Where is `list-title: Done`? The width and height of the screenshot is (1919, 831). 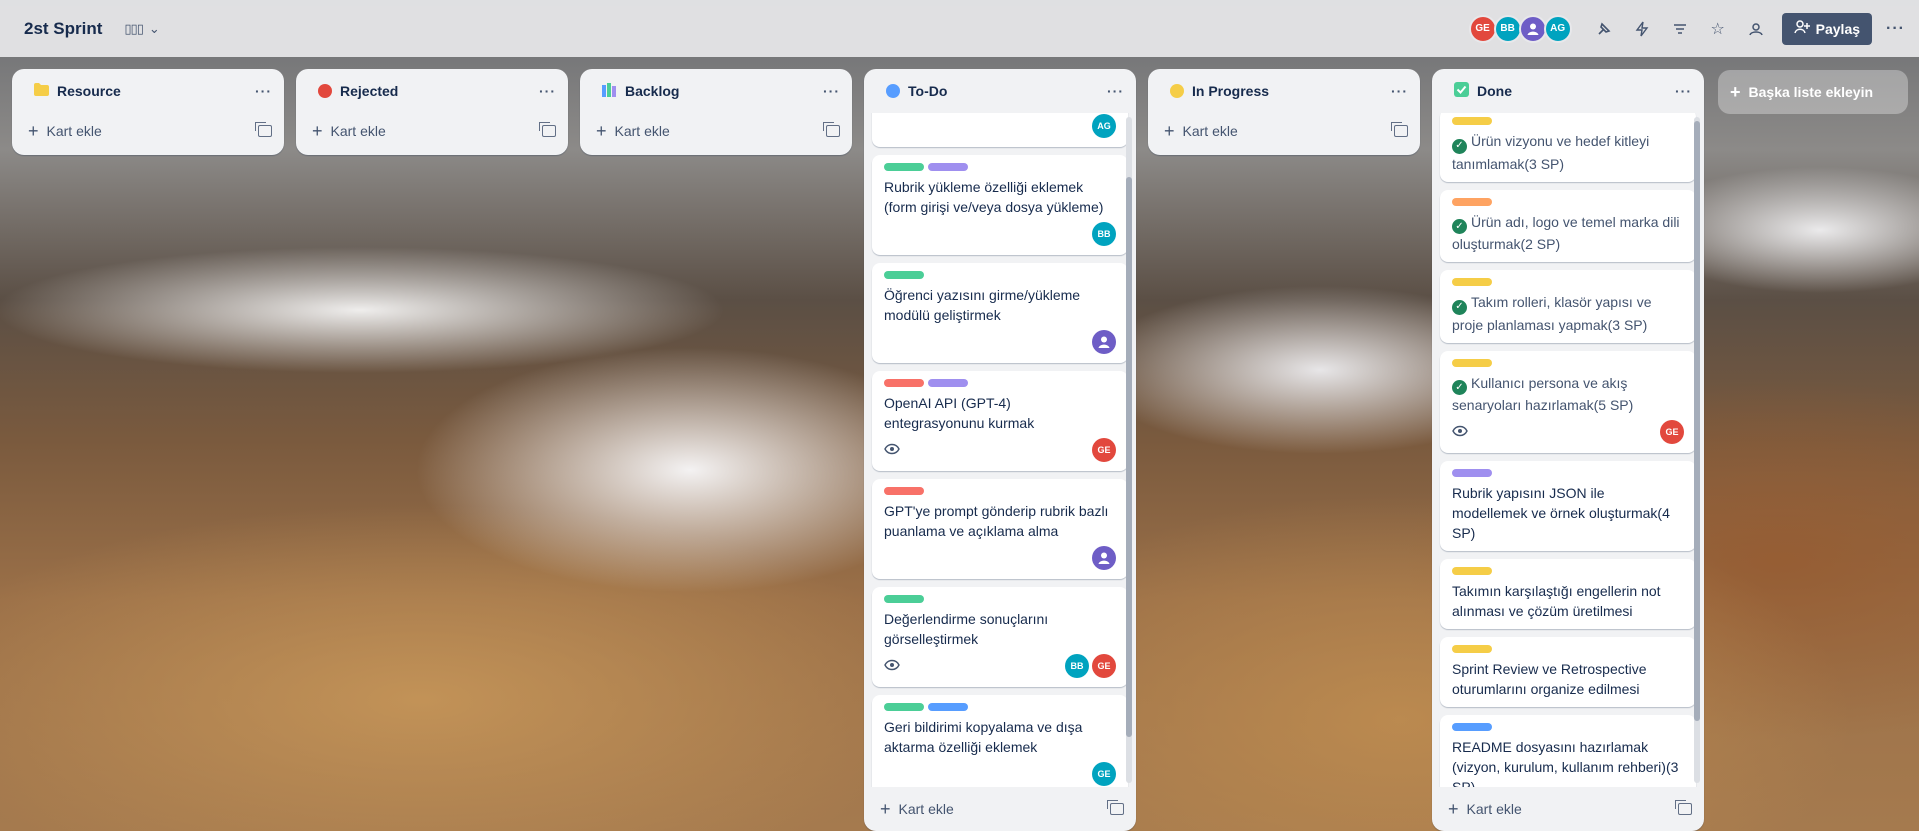
list-title: Done is located at coordinates (1494, 91).